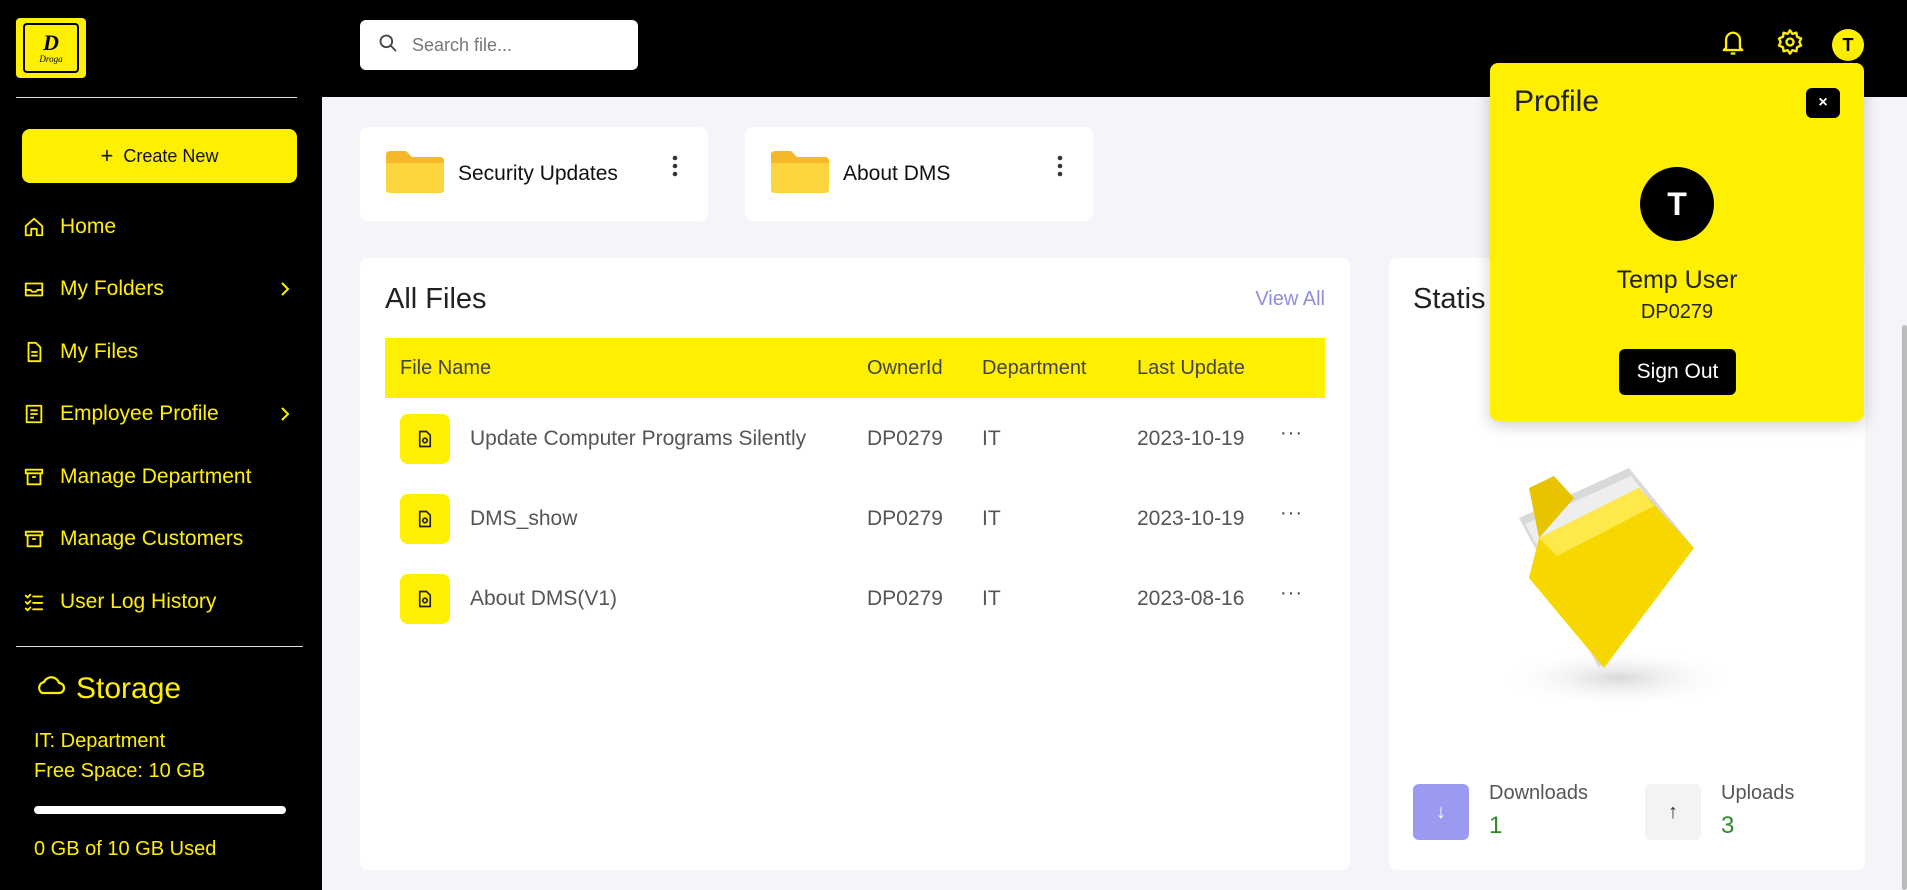 Image resolution: width=1907 pixels, height=890 pixels. I want to click on sidebar-item-manage-department: Manage Department, so click(159, 477).